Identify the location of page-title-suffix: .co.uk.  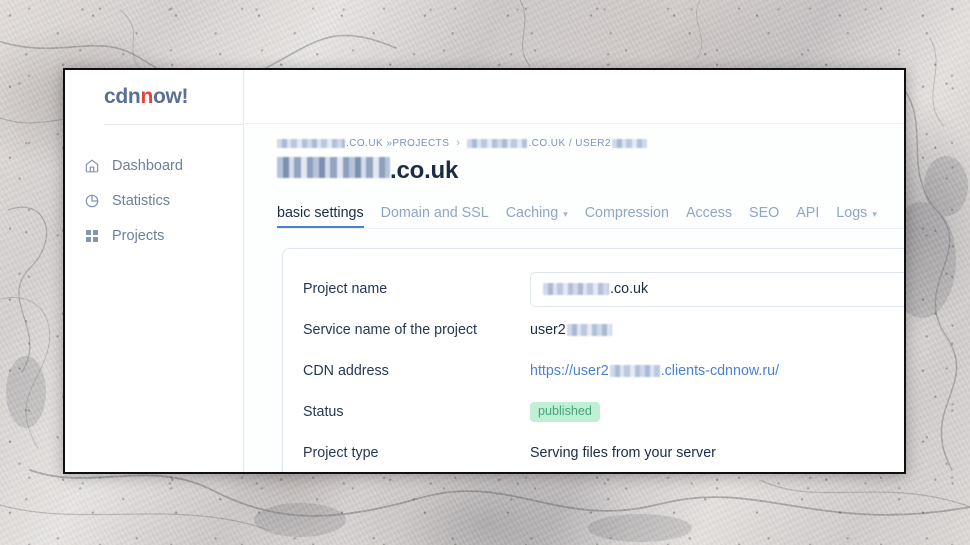
(424, 170).